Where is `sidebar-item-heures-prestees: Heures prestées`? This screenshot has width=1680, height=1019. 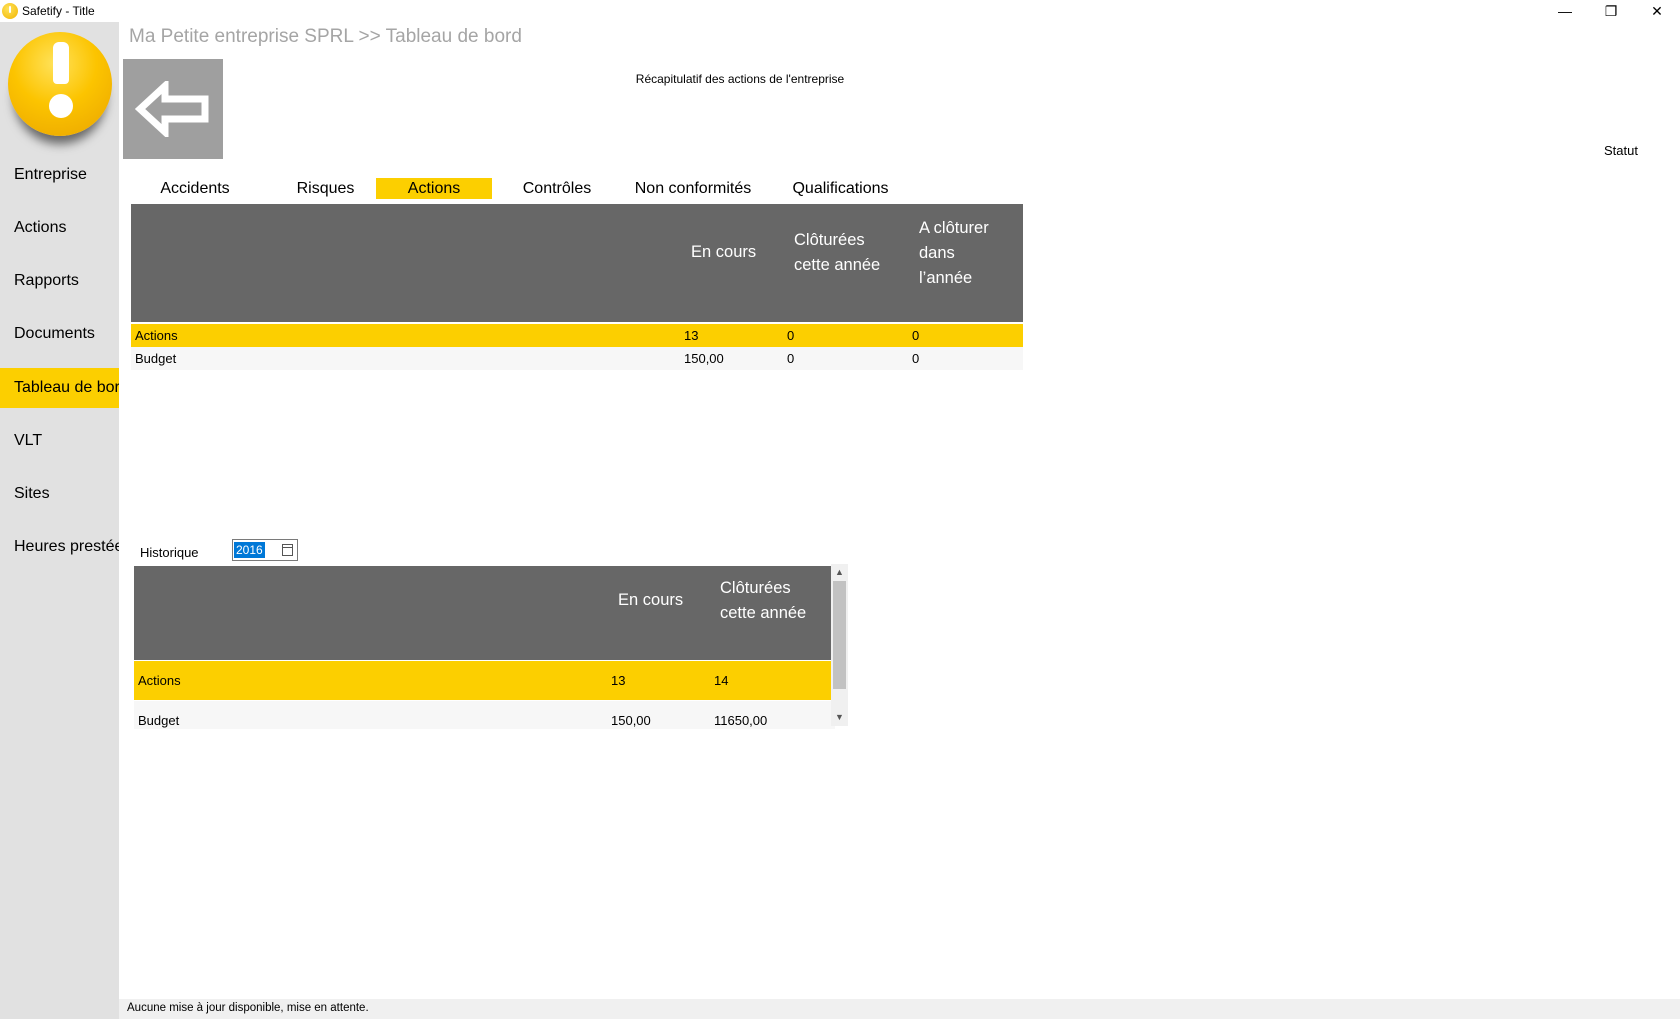
sidebar-item-heures-prestees: Heures prestées is located at coordinates (59, 547).